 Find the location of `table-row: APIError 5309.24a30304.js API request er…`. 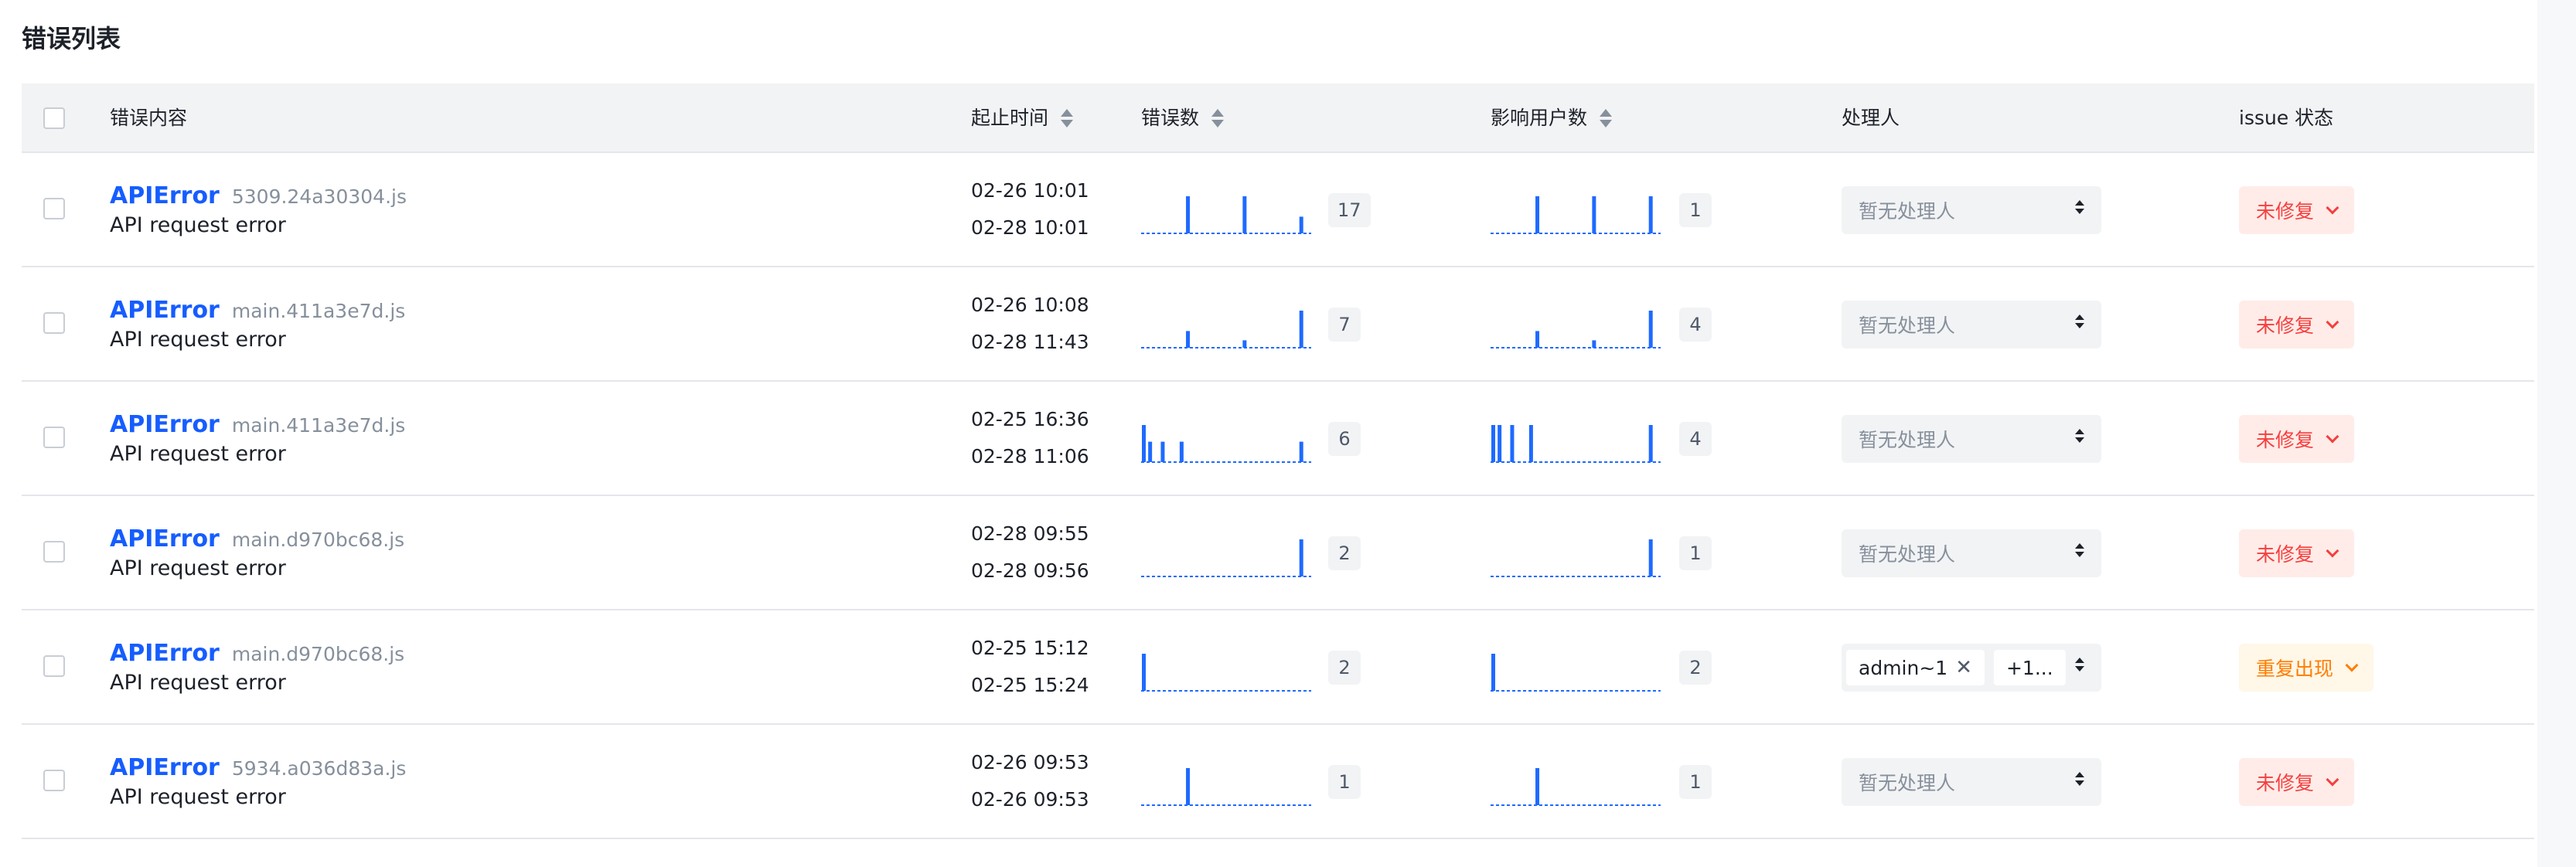

table-row: APIError 5309.24a30304.js API request er… is located at coordinates (1278, 210).